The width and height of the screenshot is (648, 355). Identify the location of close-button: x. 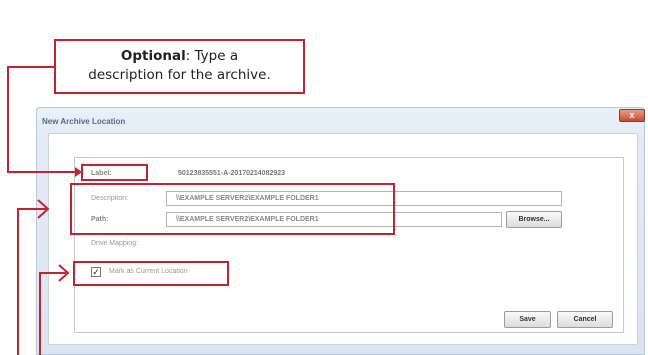
(632, 115).